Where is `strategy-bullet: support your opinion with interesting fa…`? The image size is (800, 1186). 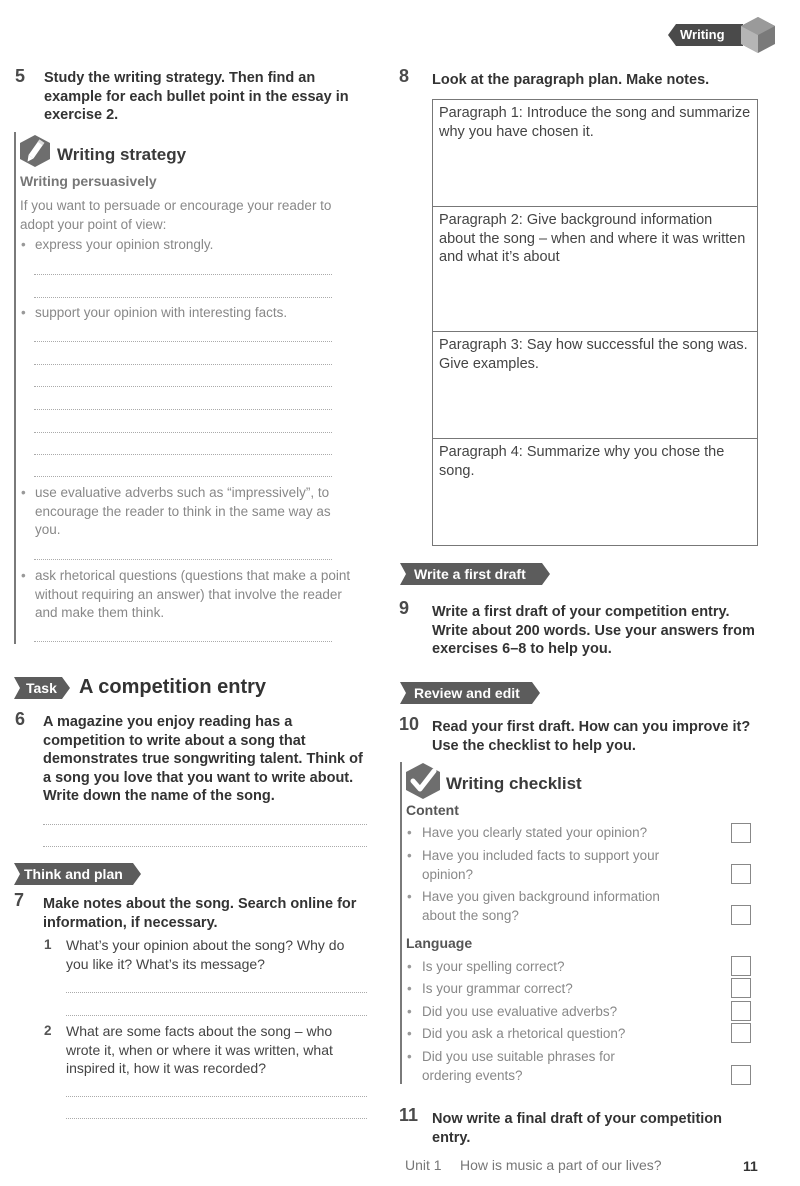
strategy-bullet: support your opinion with interesting fa… is located at coordinates (179, 313).